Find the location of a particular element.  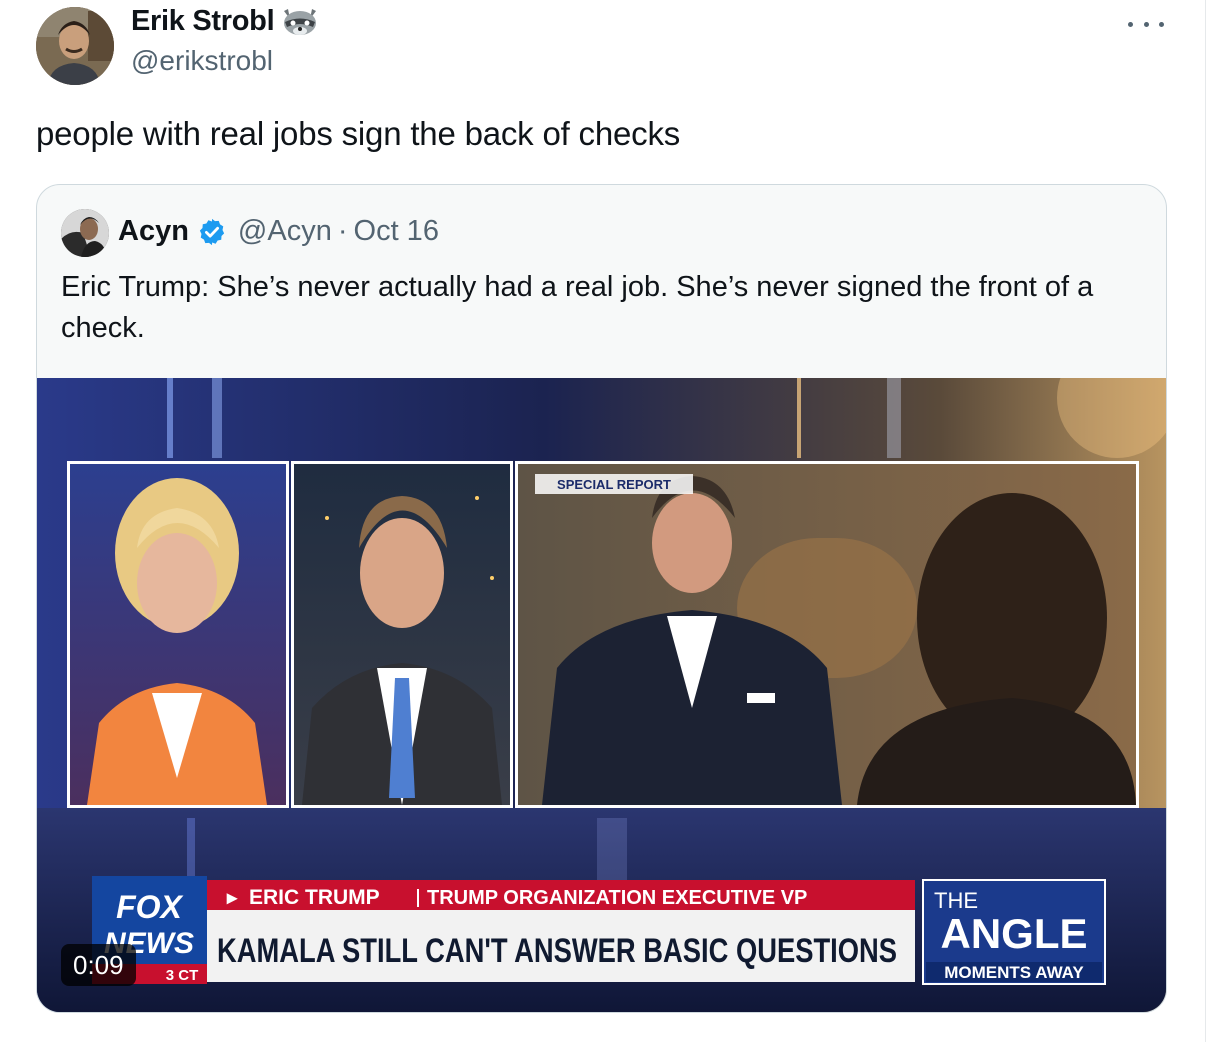

author-handle: @erikstrobl is located at coordinates (202, 61).